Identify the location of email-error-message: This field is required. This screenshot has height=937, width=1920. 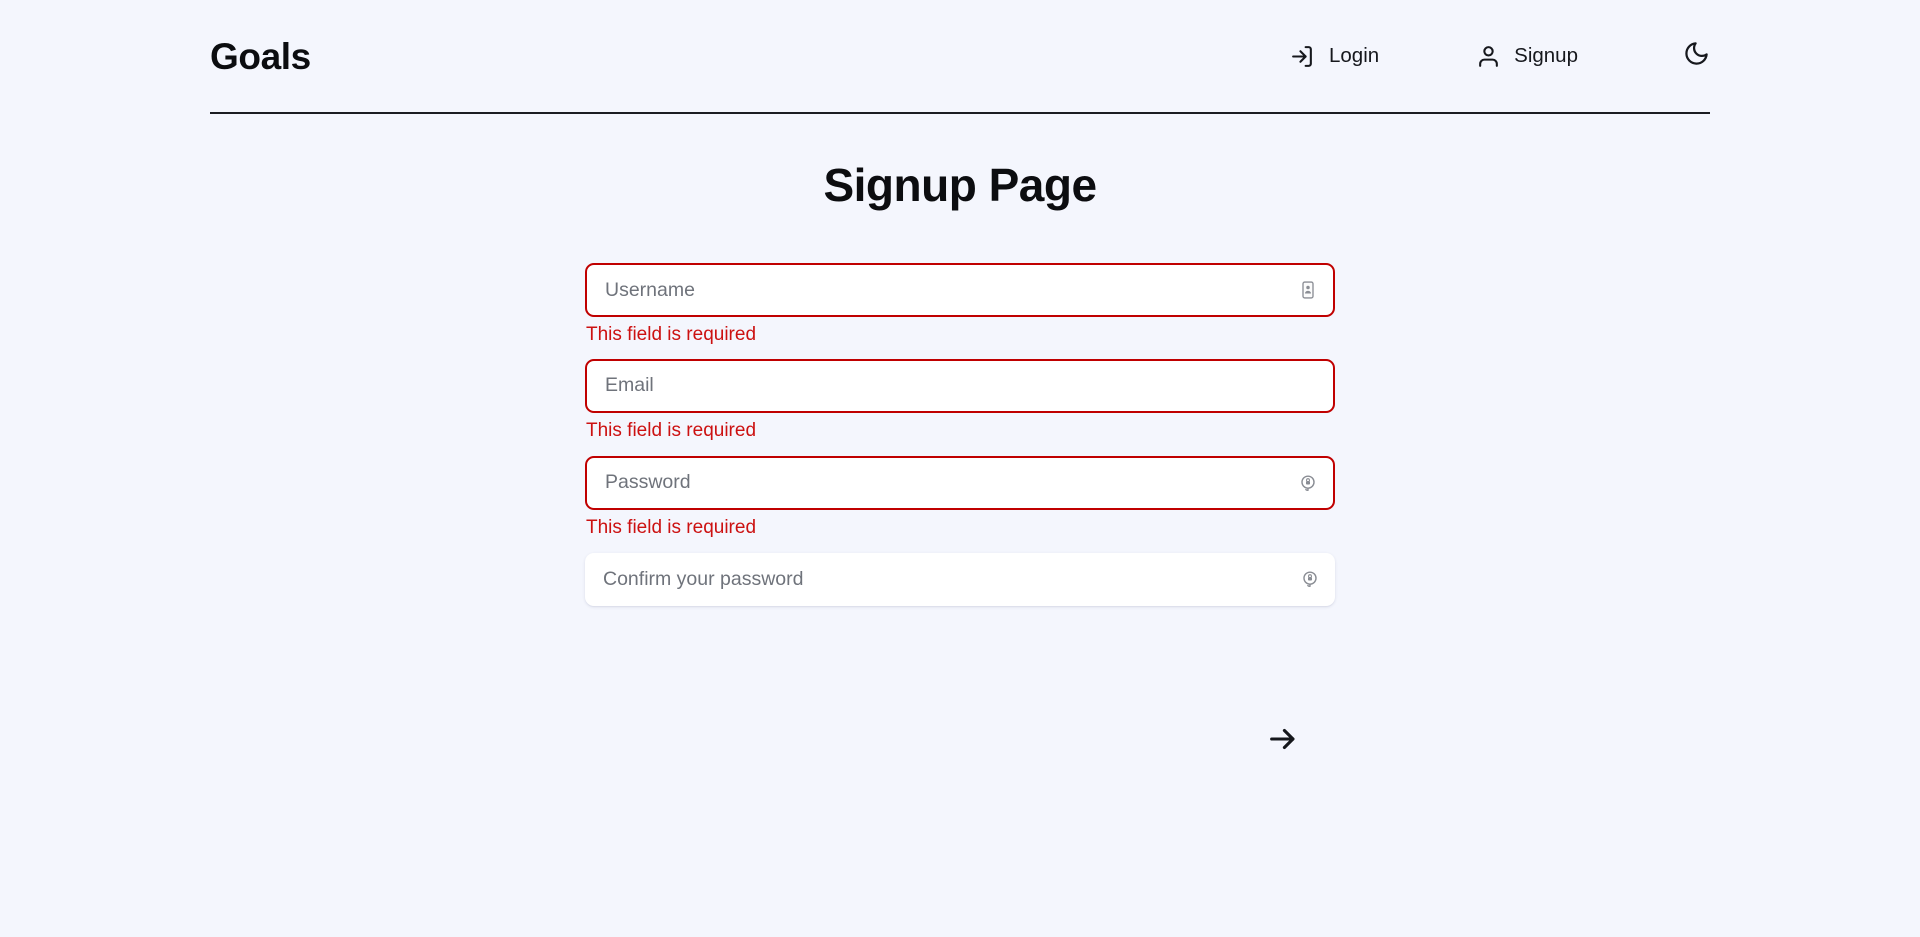
(671, 430).